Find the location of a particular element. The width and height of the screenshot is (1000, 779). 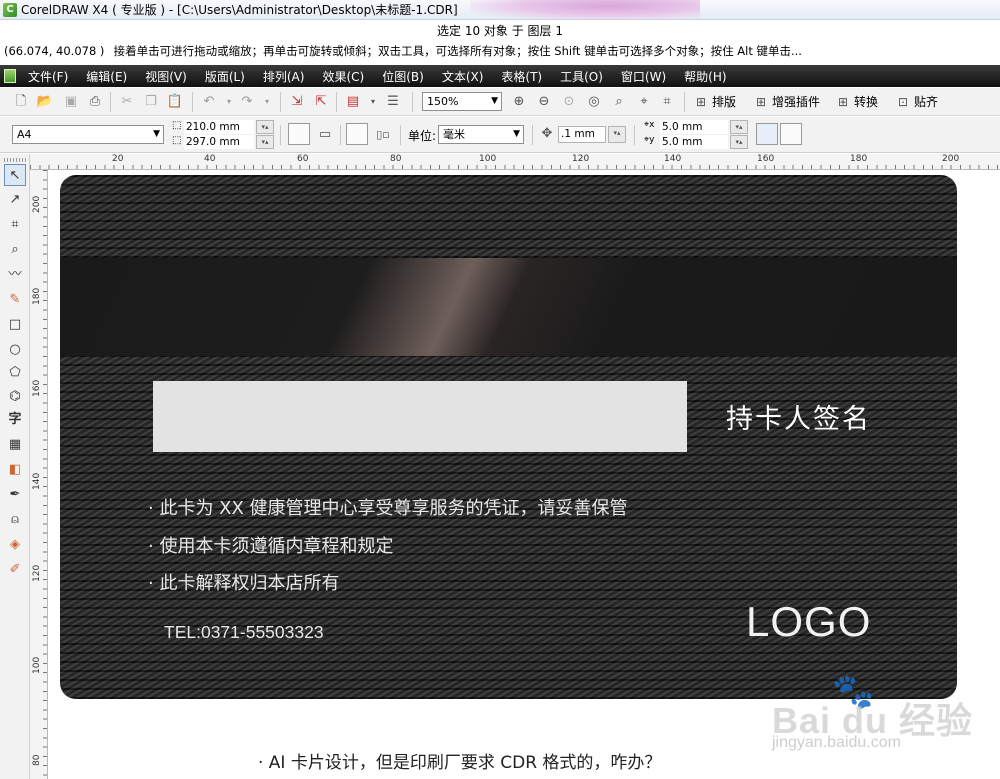

pick-tool-icon: ↖ is located at coordinates (15, 175).